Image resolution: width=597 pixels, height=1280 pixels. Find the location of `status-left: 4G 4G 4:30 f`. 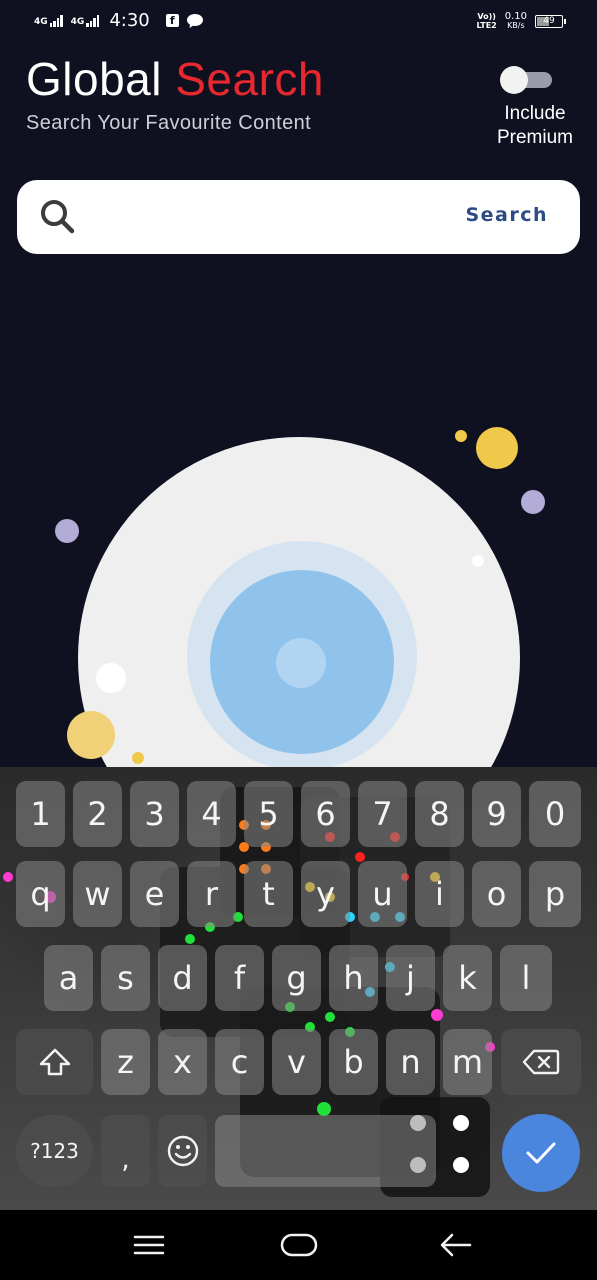

status-left: 4G 4G 4:30 f is located at coordinates (118, 20).